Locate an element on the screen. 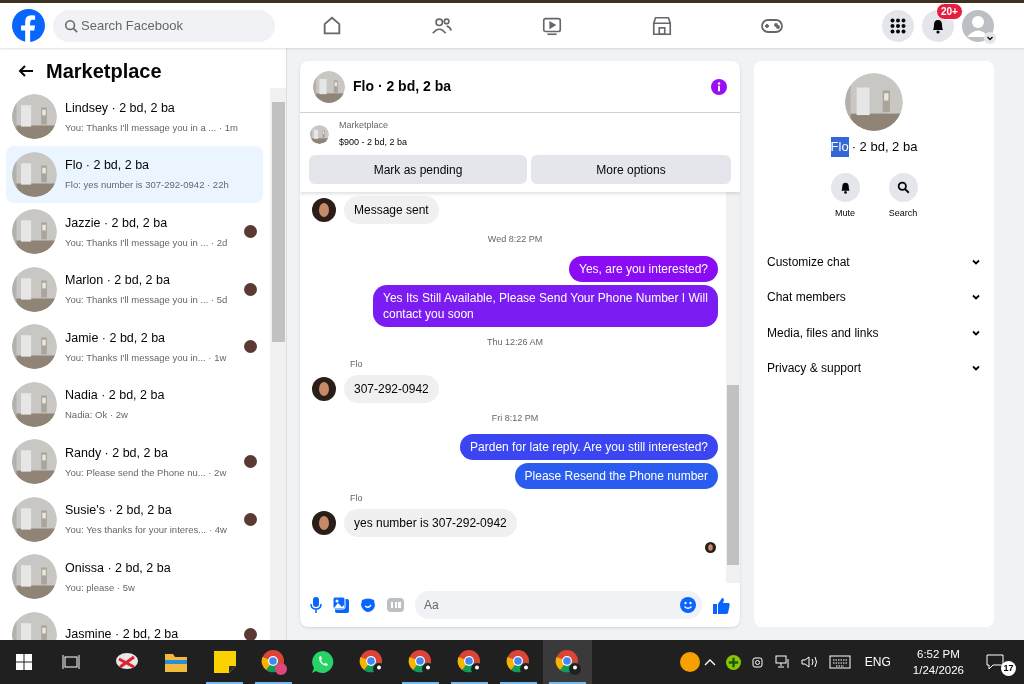 The image size is (1024, 684). notification-count: 17 is located at coordinates (1008, 668).